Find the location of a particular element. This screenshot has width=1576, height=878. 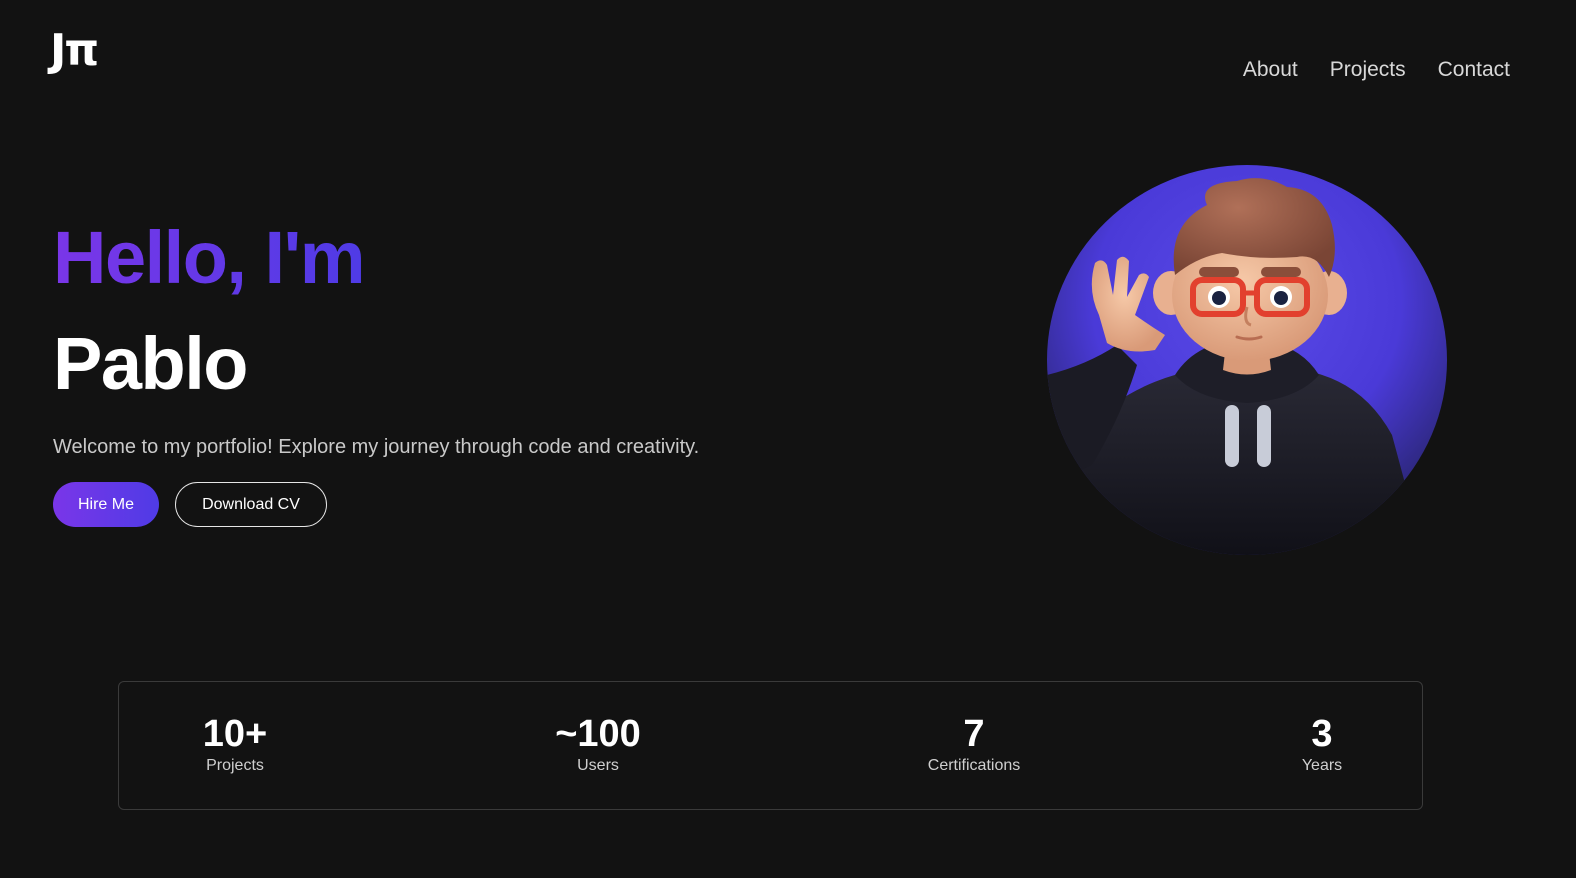

nav-link-contact: Contact is located at coordinates (1474, 70).